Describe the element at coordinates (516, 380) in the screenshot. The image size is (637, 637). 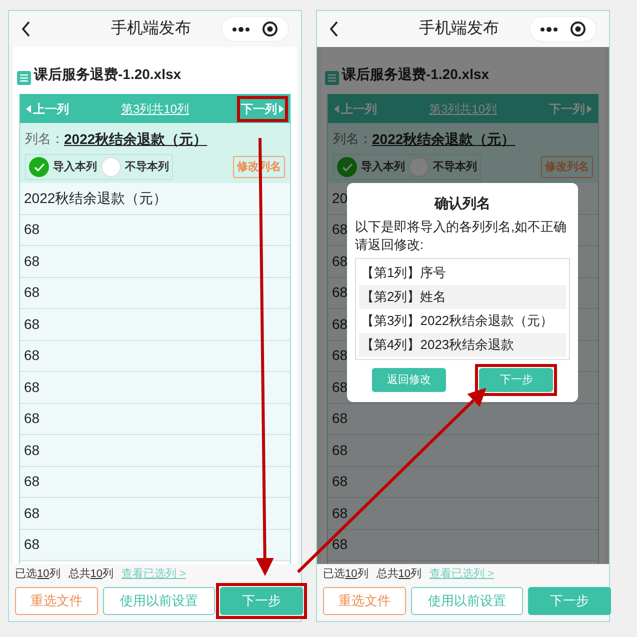
I see `dialog-button: 下一步` at that location.